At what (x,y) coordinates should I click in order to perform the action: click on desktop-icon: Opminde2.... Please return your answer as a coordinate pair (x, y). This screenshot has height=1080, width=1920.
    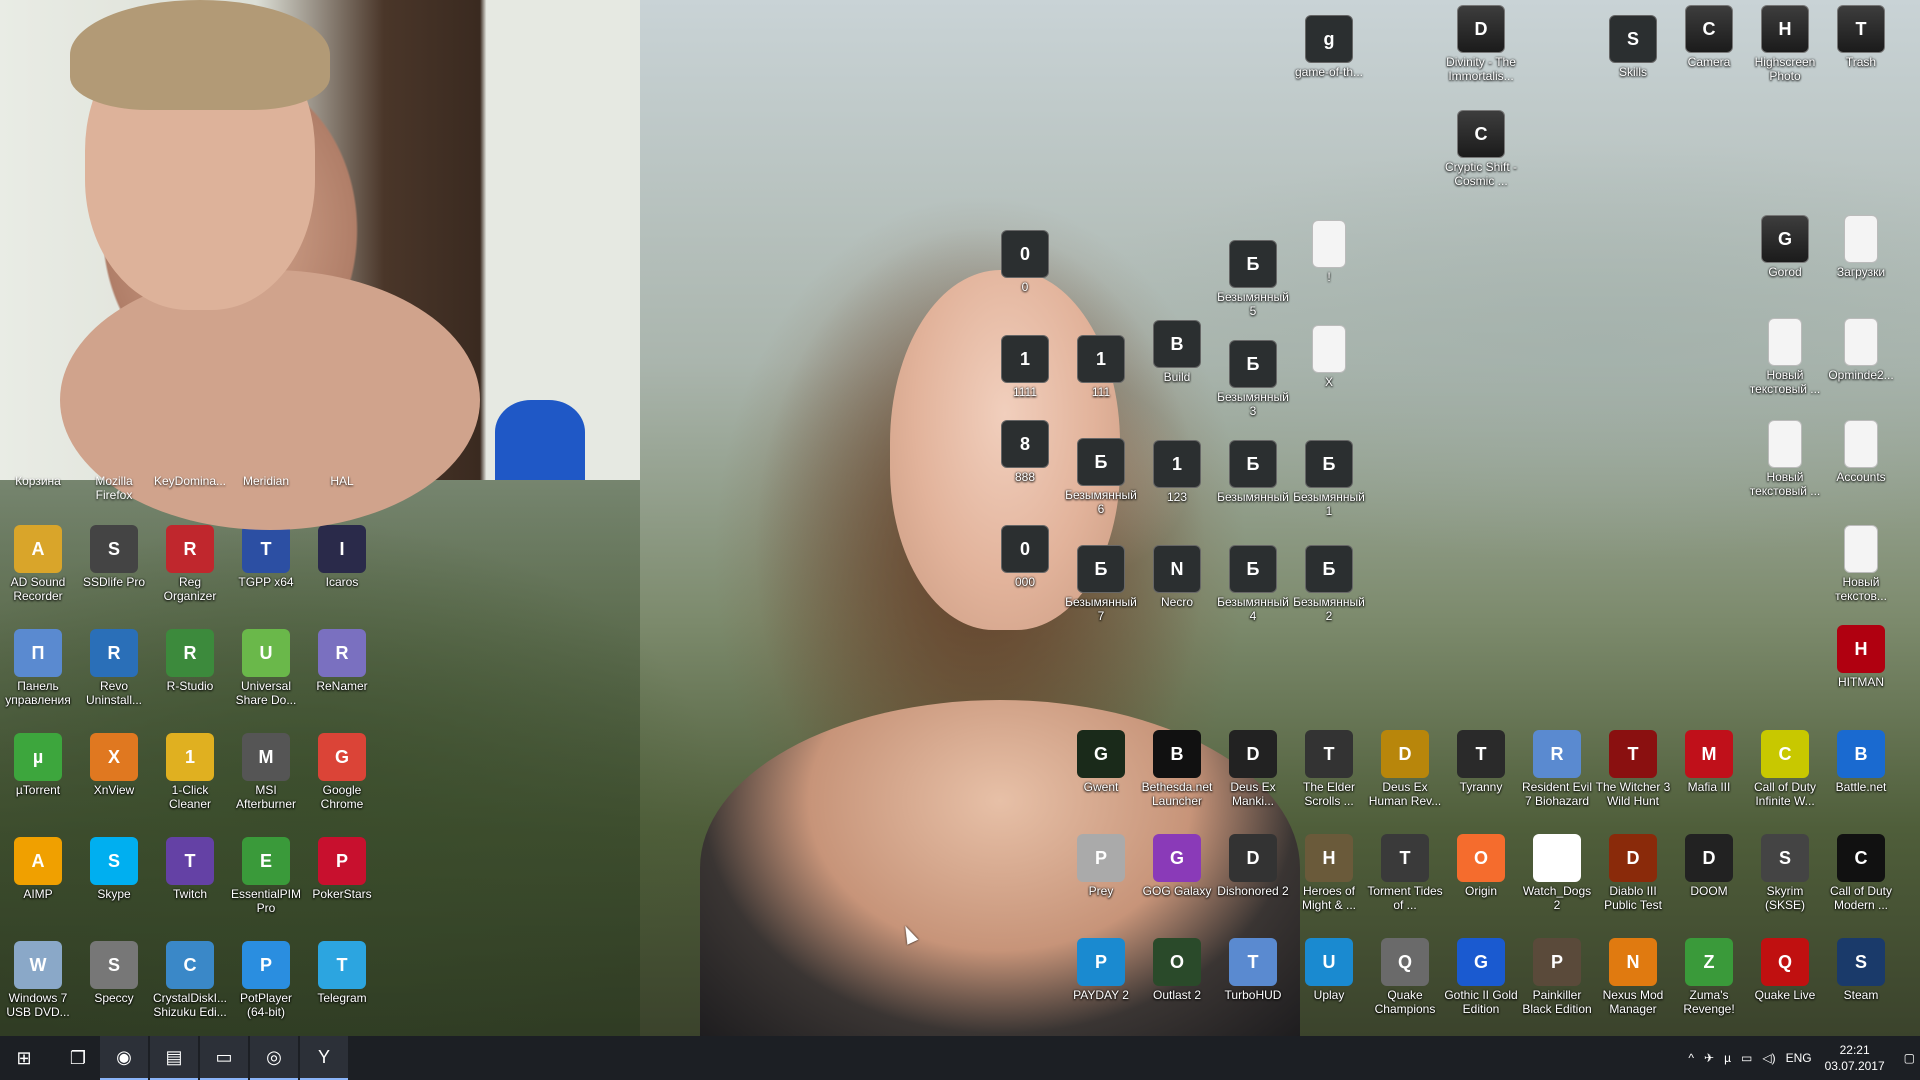
    Looking at the image, I should click on (1861, 350).